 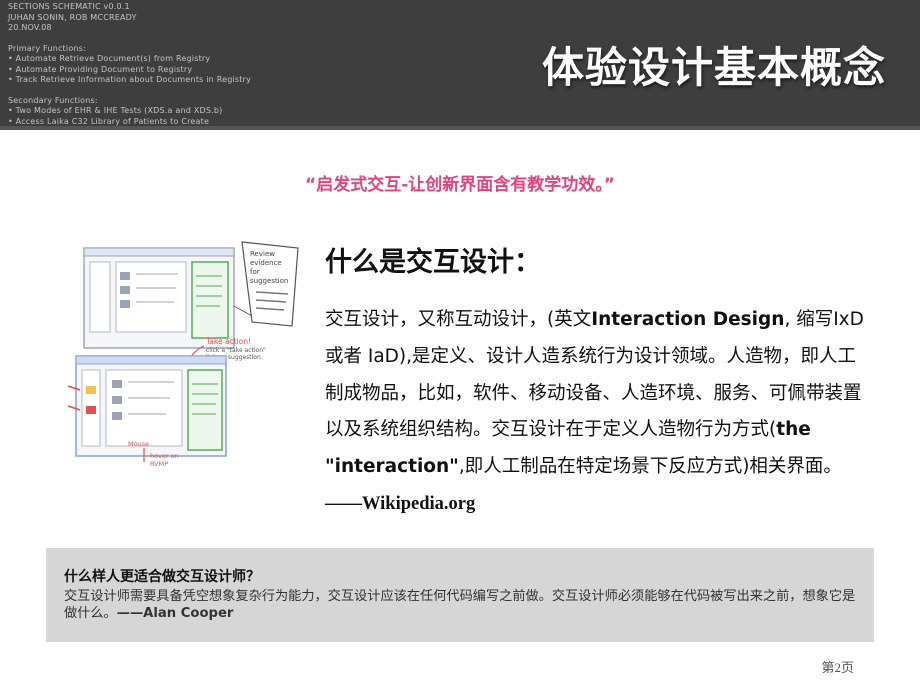 What do you see at coordinates (400, 503) in the screenshot?
I see `definition-source: ——Wikipedia.org` at bounding box center [400, 503].